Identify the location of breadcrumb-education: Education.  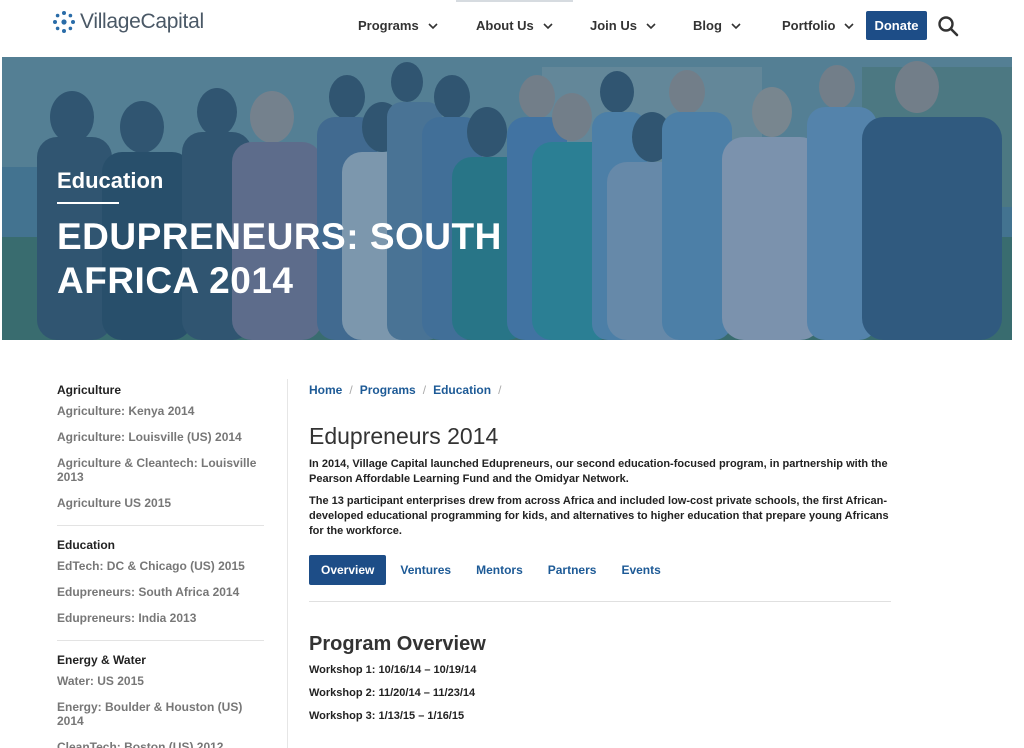
(462, 390).